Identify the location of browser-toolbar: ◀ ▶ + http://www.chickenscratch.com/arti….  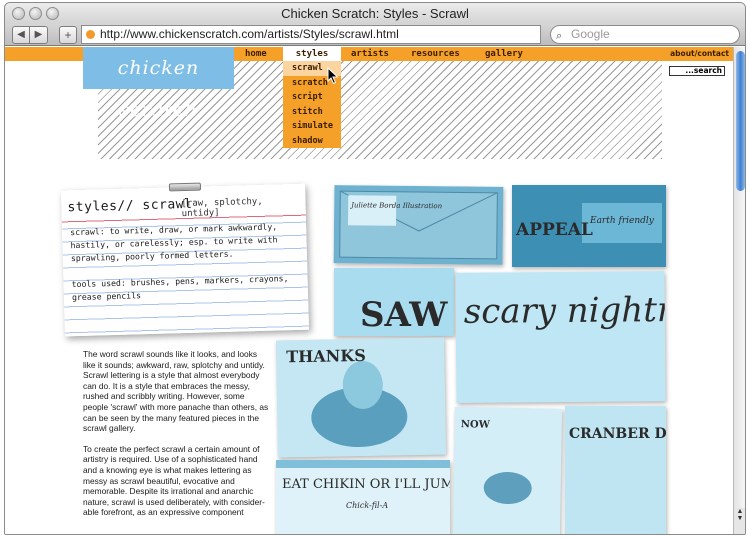
(375, 35).